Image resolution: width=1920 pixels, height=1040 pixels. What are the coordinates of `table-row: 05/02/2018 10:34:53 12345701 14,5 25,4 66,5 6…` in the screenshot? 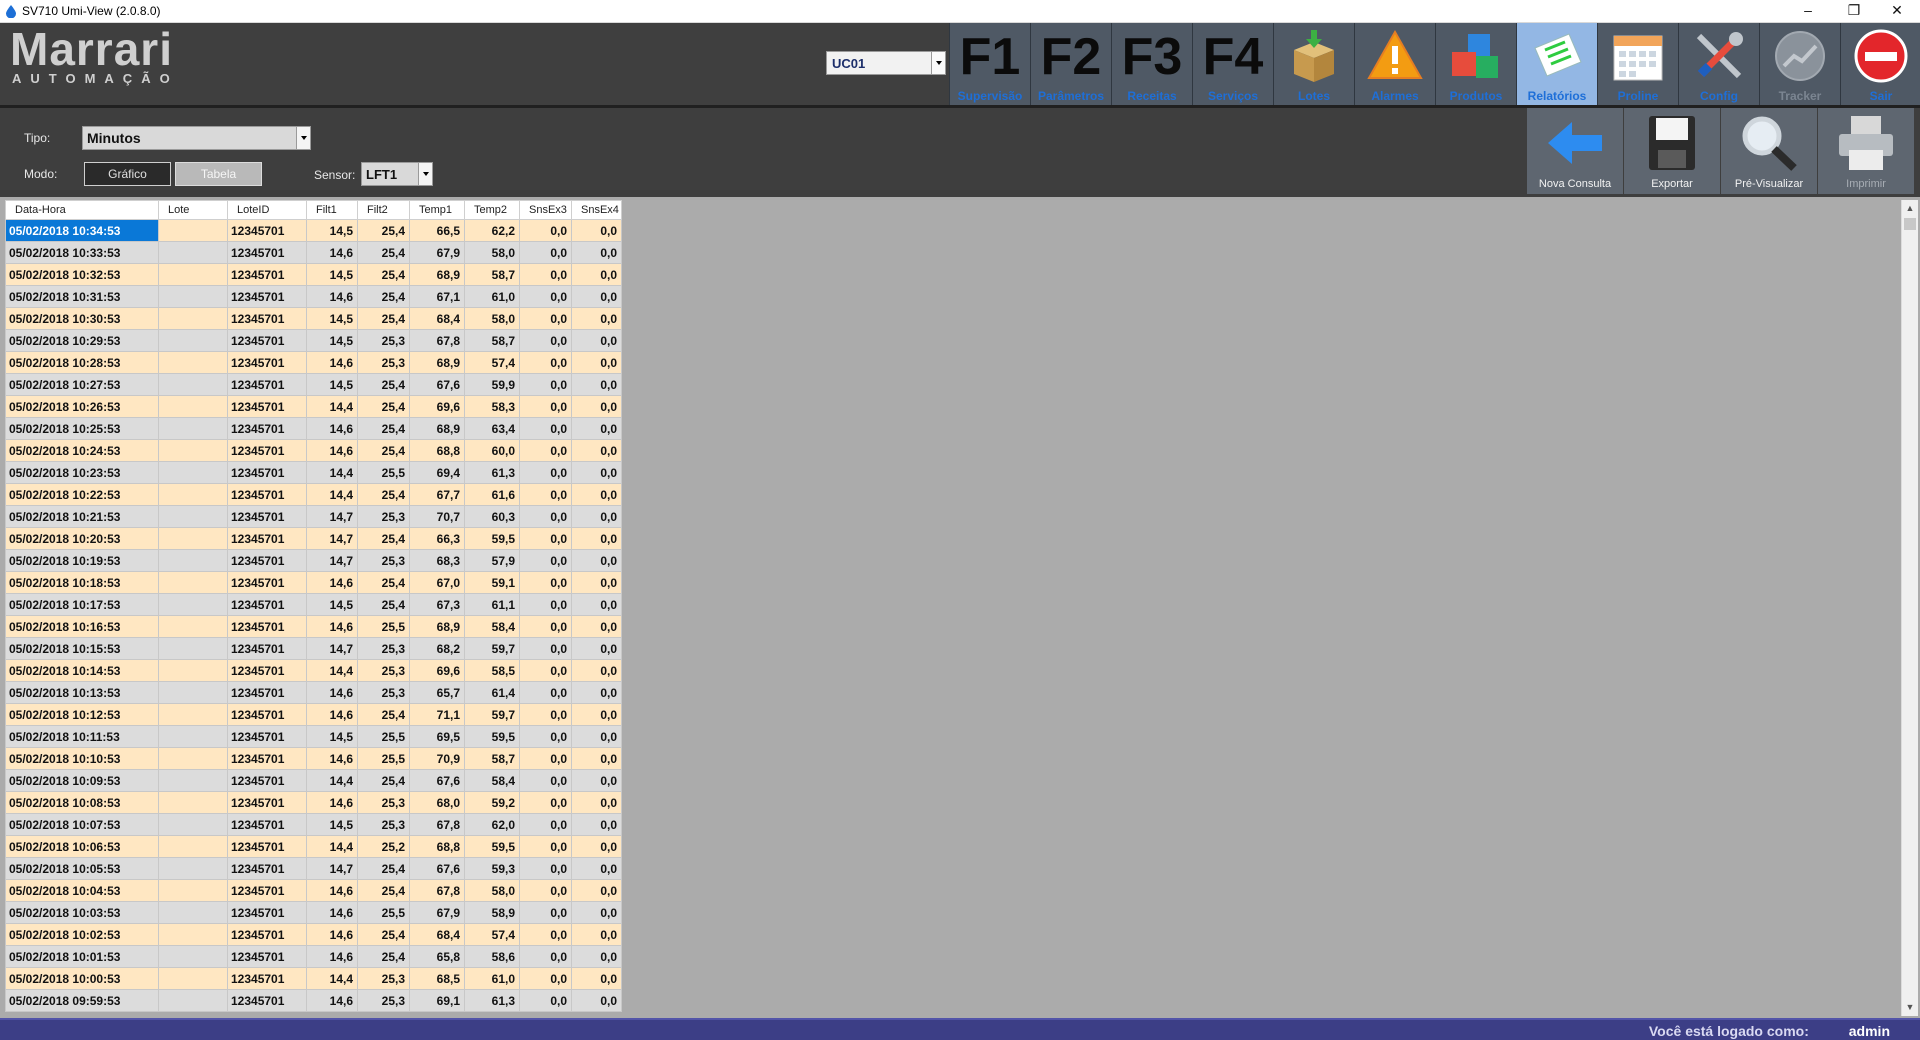 It's located at (313, 230).